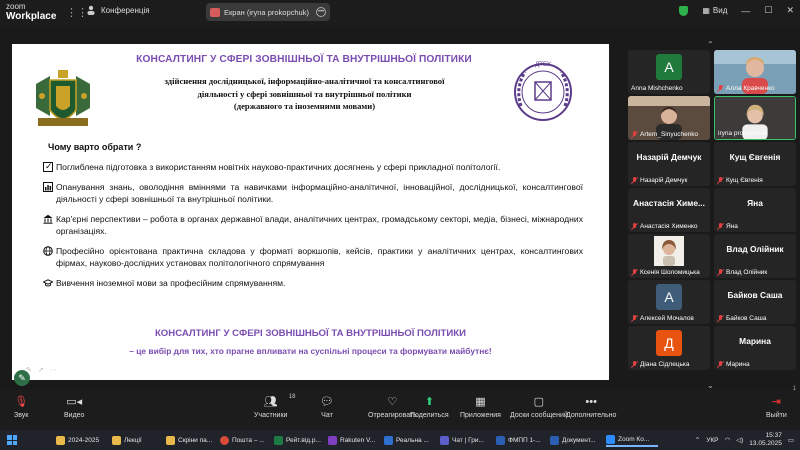 The height and width of the screenshot is (450, 800). I want to click on grid-view-icon: ▦, so click(706, 10).